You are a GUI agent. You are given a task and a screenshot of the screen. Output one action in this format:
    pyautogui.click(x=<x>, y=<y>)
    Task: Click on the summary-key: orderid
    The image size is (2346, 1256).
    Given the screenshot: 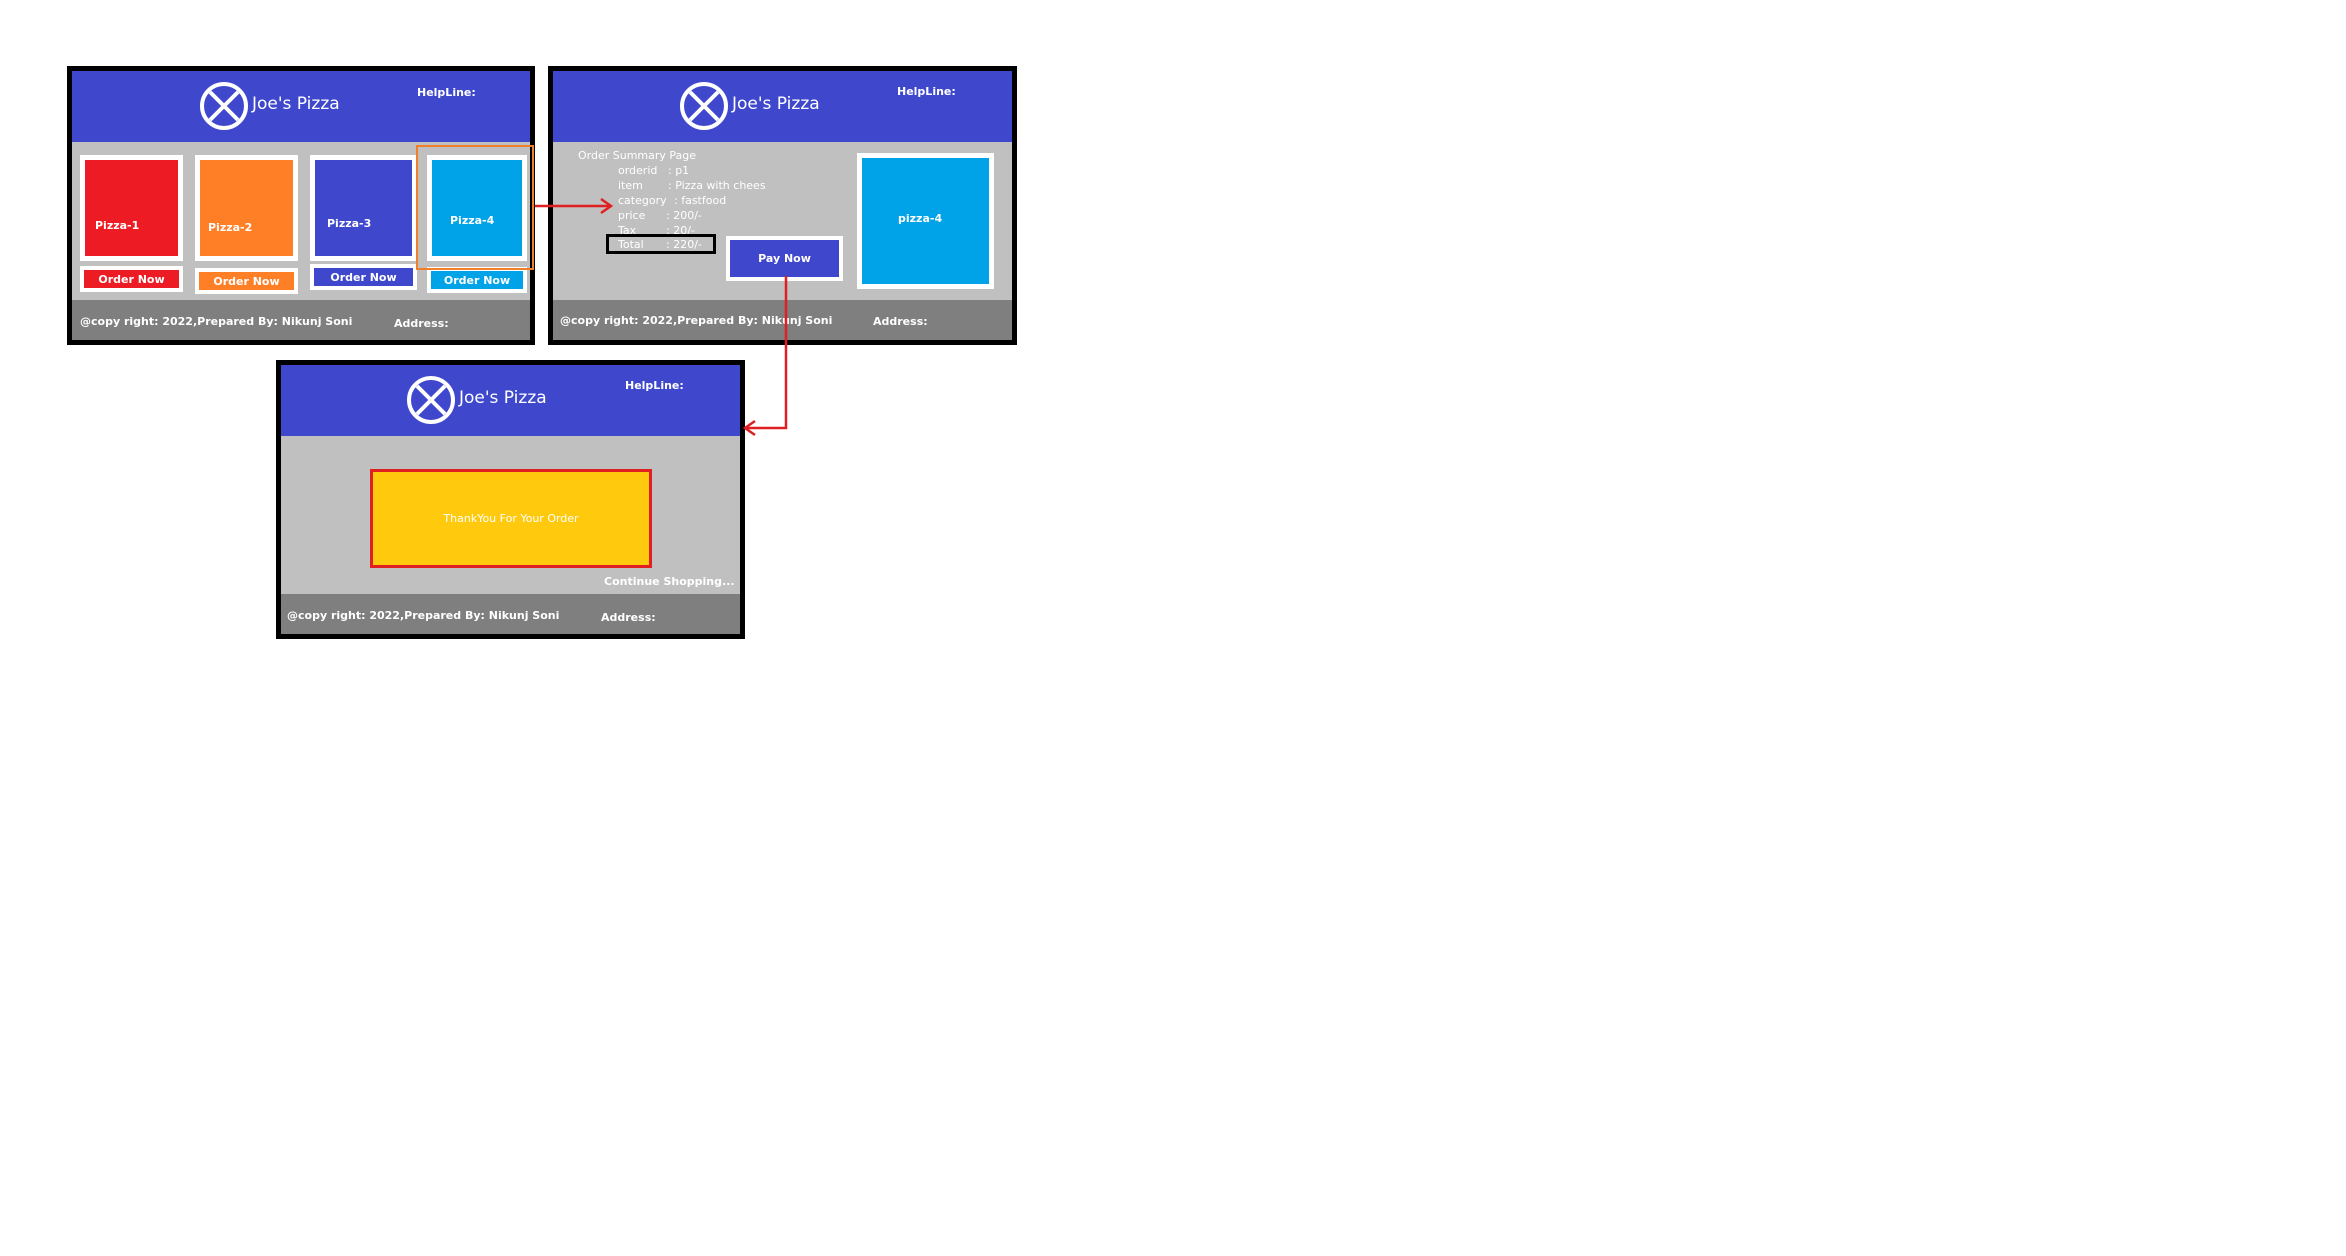 What is the action you would take?
    pyautogui.click(x=638, y=170)
    